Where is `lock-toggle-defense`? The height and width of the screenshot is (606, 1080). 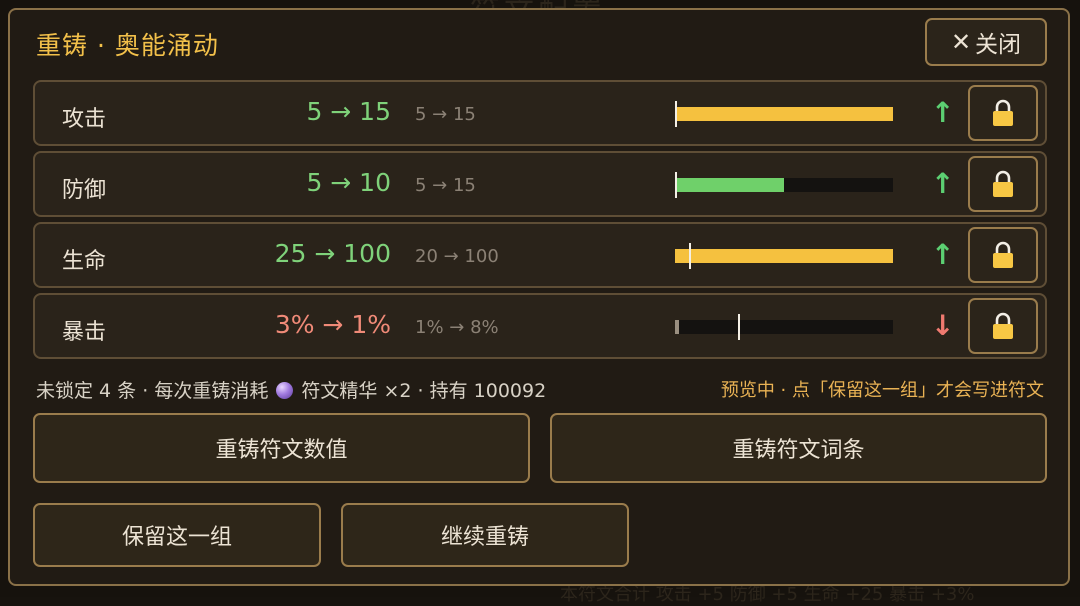 lock-toggle-defense is located at coordinates (1003, 184).